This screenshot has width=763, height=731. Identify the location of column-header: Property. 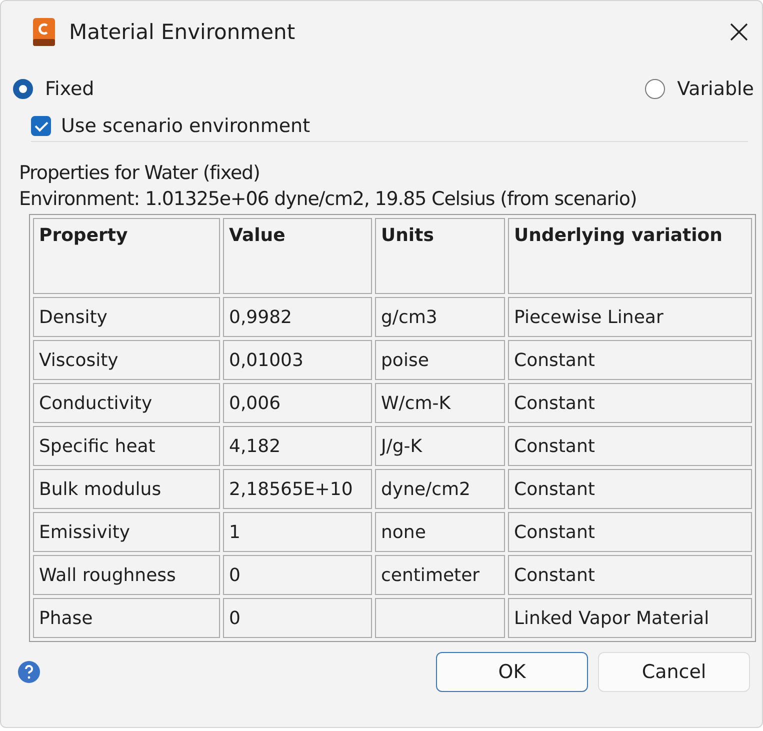
(126, 256).